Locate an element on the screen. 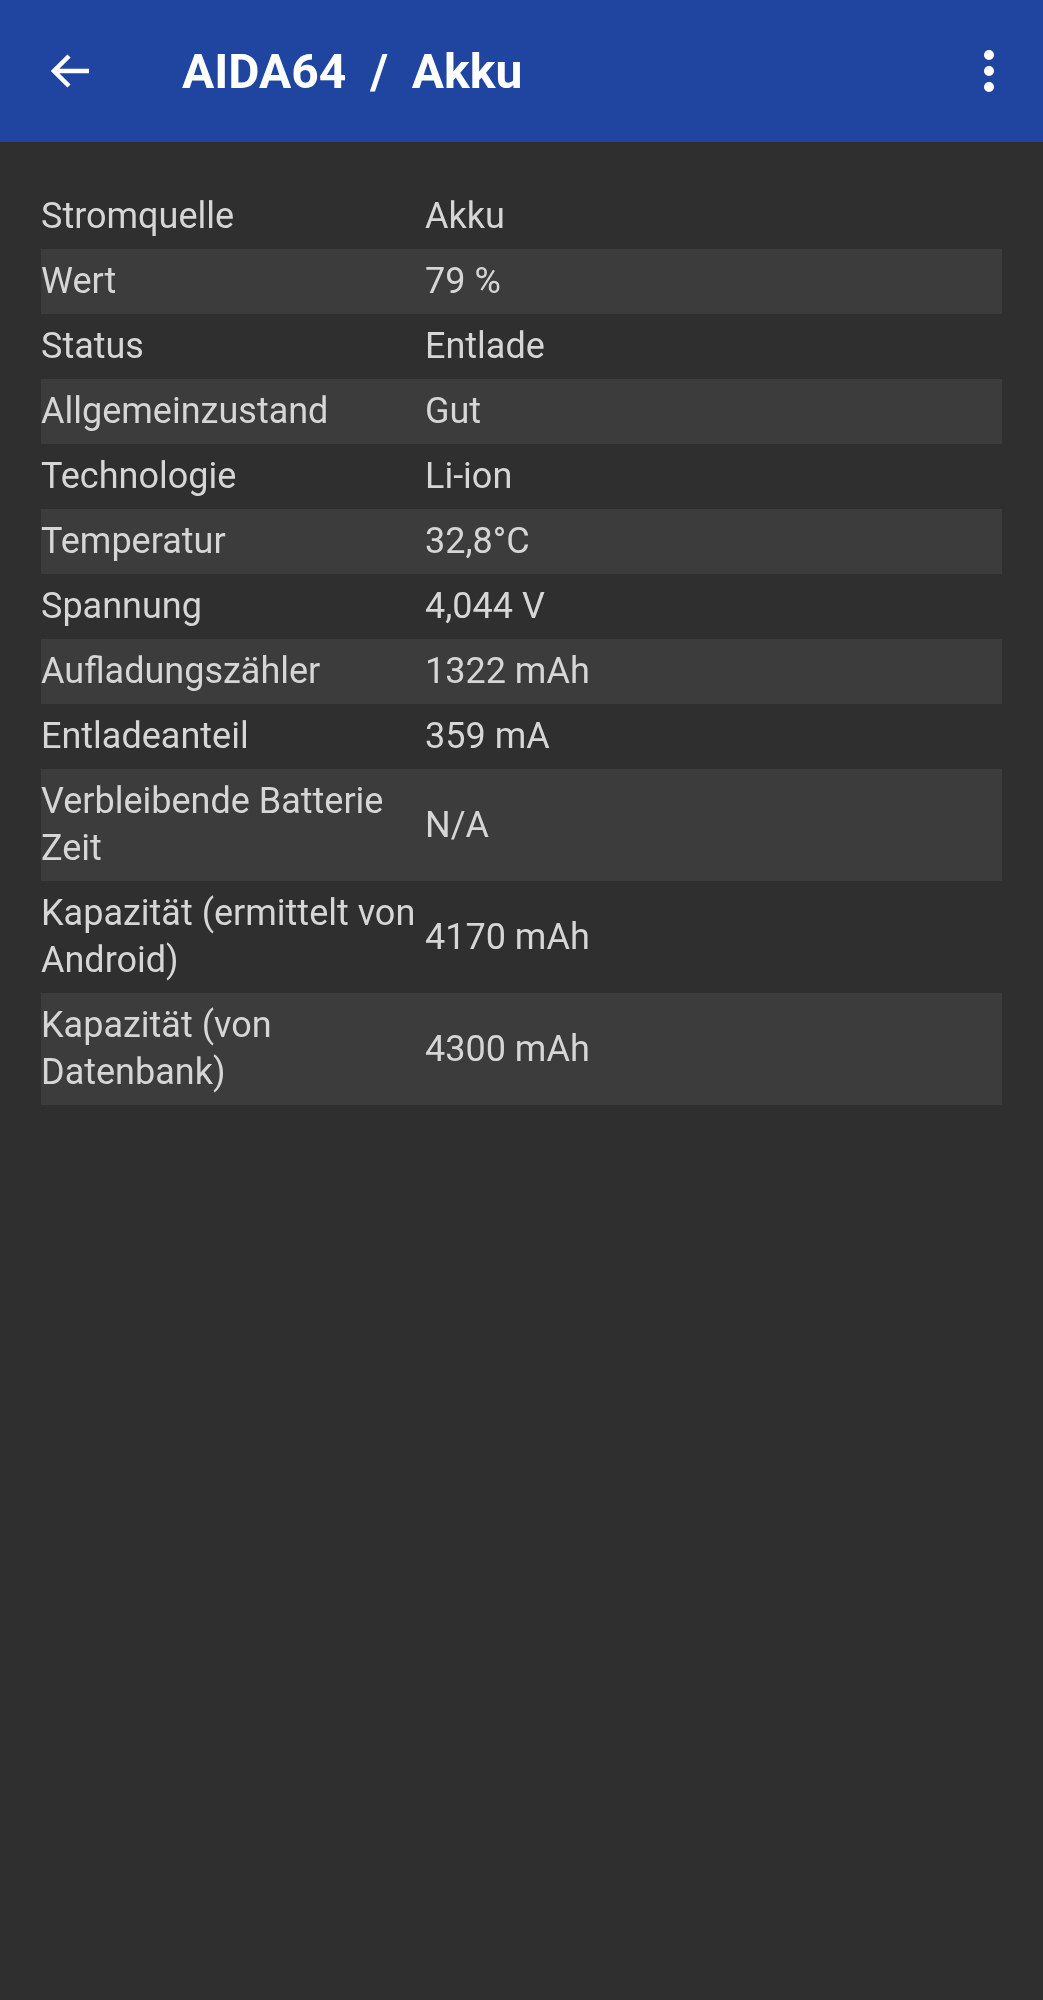 The image size is (1043, 2000). property-value: 32,8°C is located at coordinates (478, 541).